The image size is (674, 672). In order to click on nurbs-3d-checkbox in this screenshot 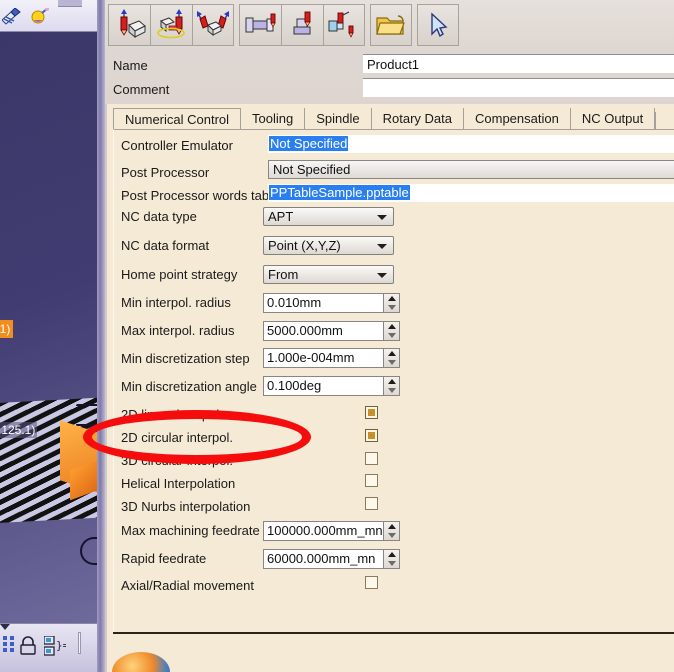, I will do `click(371, 503)`.